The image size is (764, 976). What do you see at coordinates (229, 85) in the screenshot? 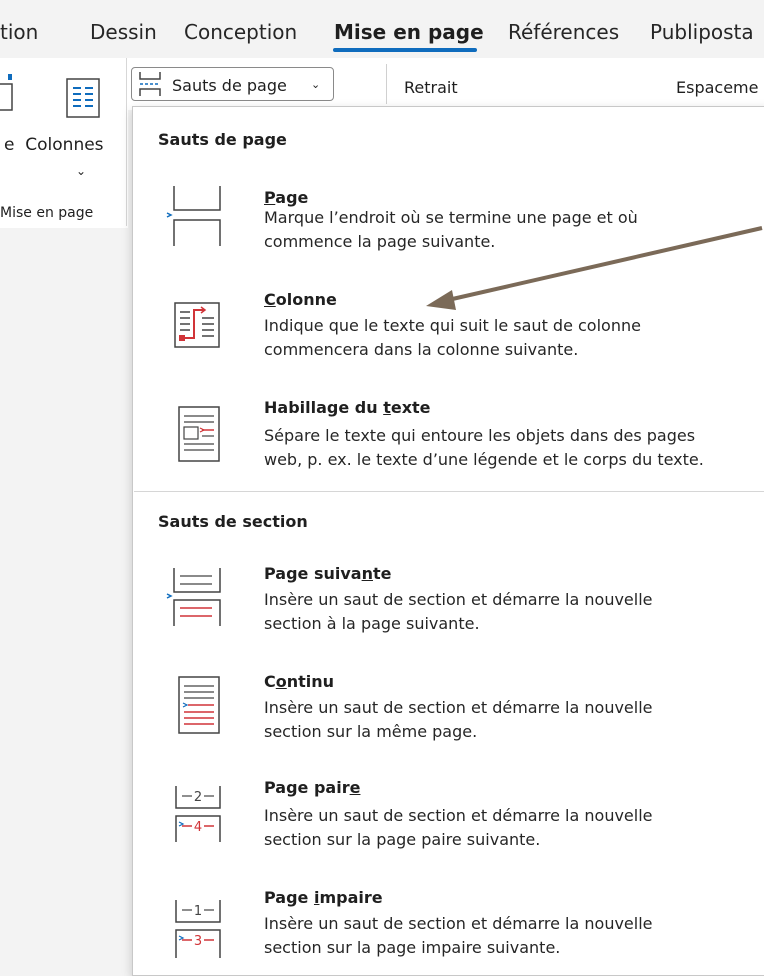
I see `breaks-button-label: Sauts de page` at bounding box center [229, 85].